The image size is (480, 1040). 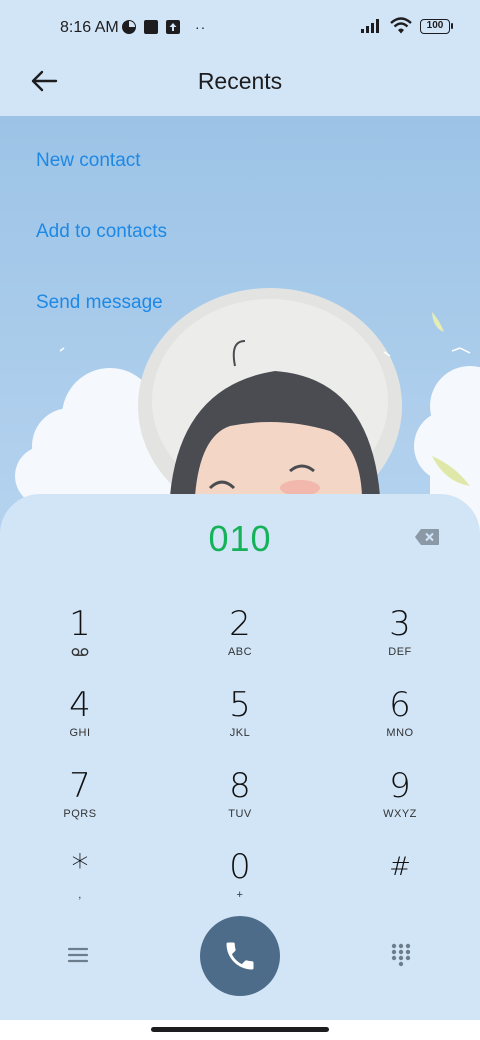 I want to click on dialed-number: 010, so click(x=240, y=538).